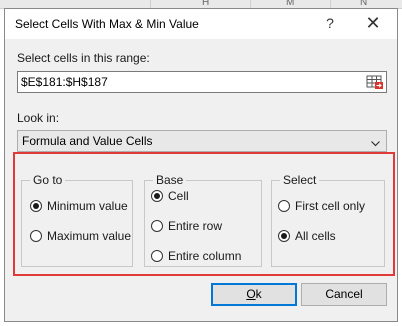 This screenshot has height=326, width=402. Describe the element at coordinates (107, 24) in the screenshot. I see `dialog-title: Select Cells With Max & Min Value` at that location.